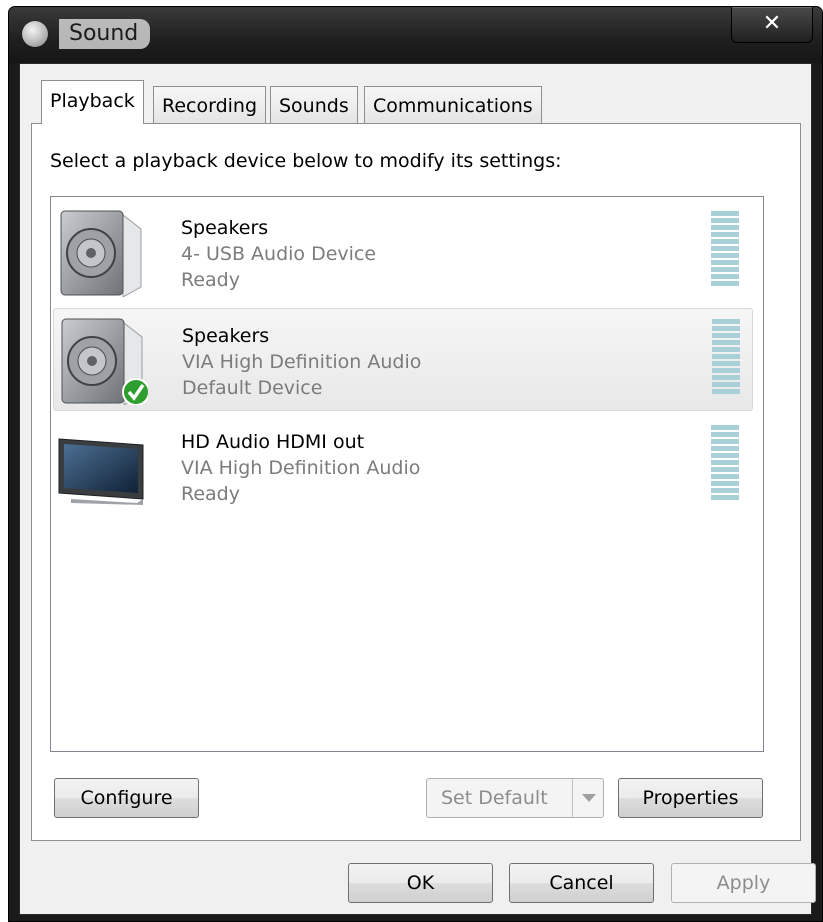 The height and width of the screenshot is (922, 823). I want to click on tab-playback: Playback, so click(92, 102).